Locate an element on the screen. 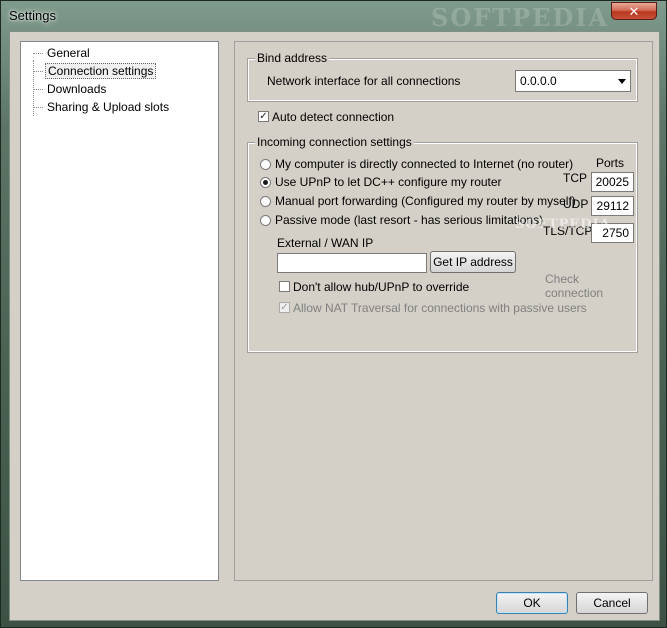 This screenshot has width=667, height=628. tcp-port-input: 20025 is located at coordinates (612, 182).